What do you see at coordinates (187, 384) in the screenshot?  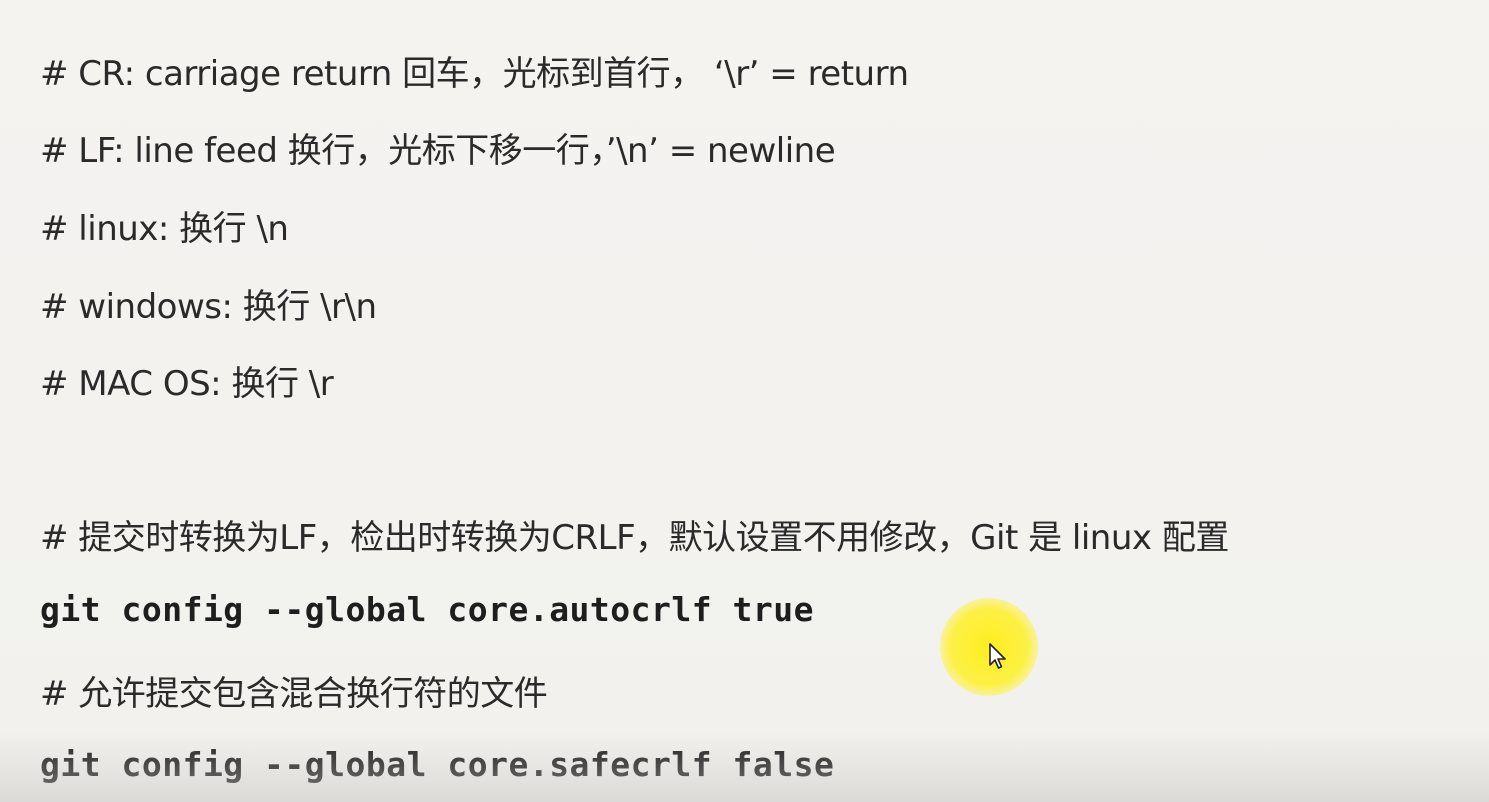 I see `comment-macos: # MAC OS: 换行 \r` at bounding box center [187, 384].